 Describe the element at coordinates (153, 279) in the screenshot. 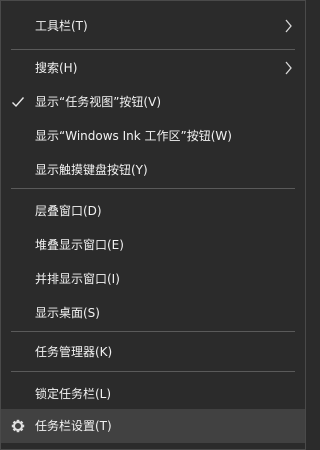

I see `menu-item-side-by-side-windows: 并排显示窗口(I)` at that location.